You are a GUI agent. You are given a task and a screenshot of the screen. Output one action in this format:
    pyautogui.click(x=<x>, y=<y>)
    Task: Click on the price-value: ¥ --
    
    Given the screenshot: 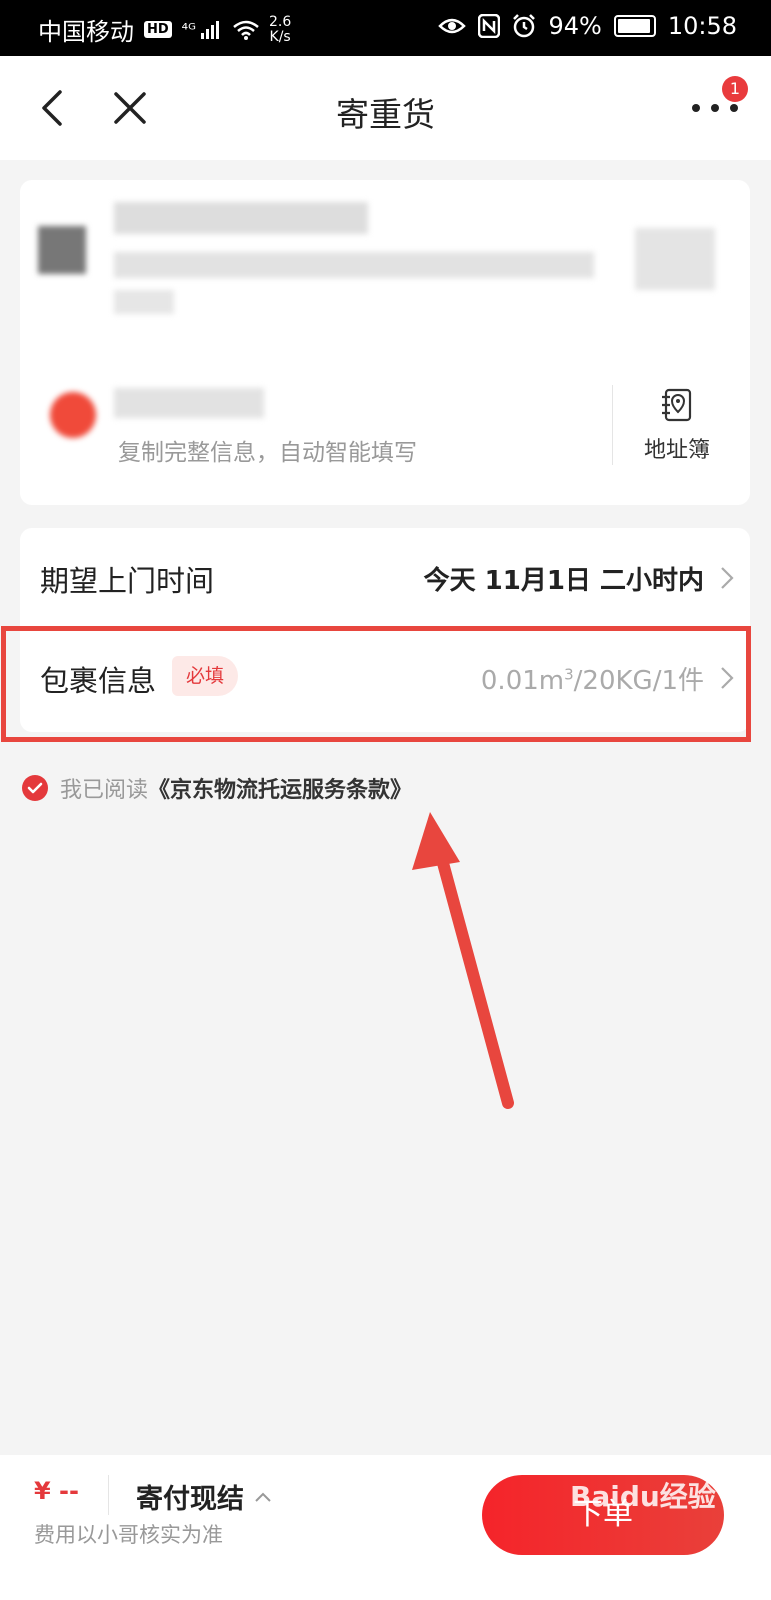 What is the action you would take?
    pyautogui.click(x=56, y=1491)
    